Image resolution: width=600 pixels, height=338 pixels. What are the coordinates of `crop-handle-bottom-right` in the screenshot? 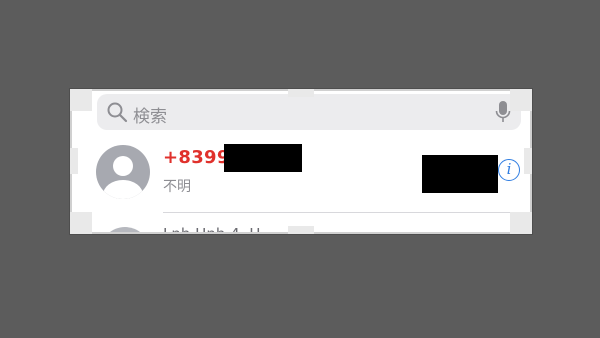 It's located at (521, 223).